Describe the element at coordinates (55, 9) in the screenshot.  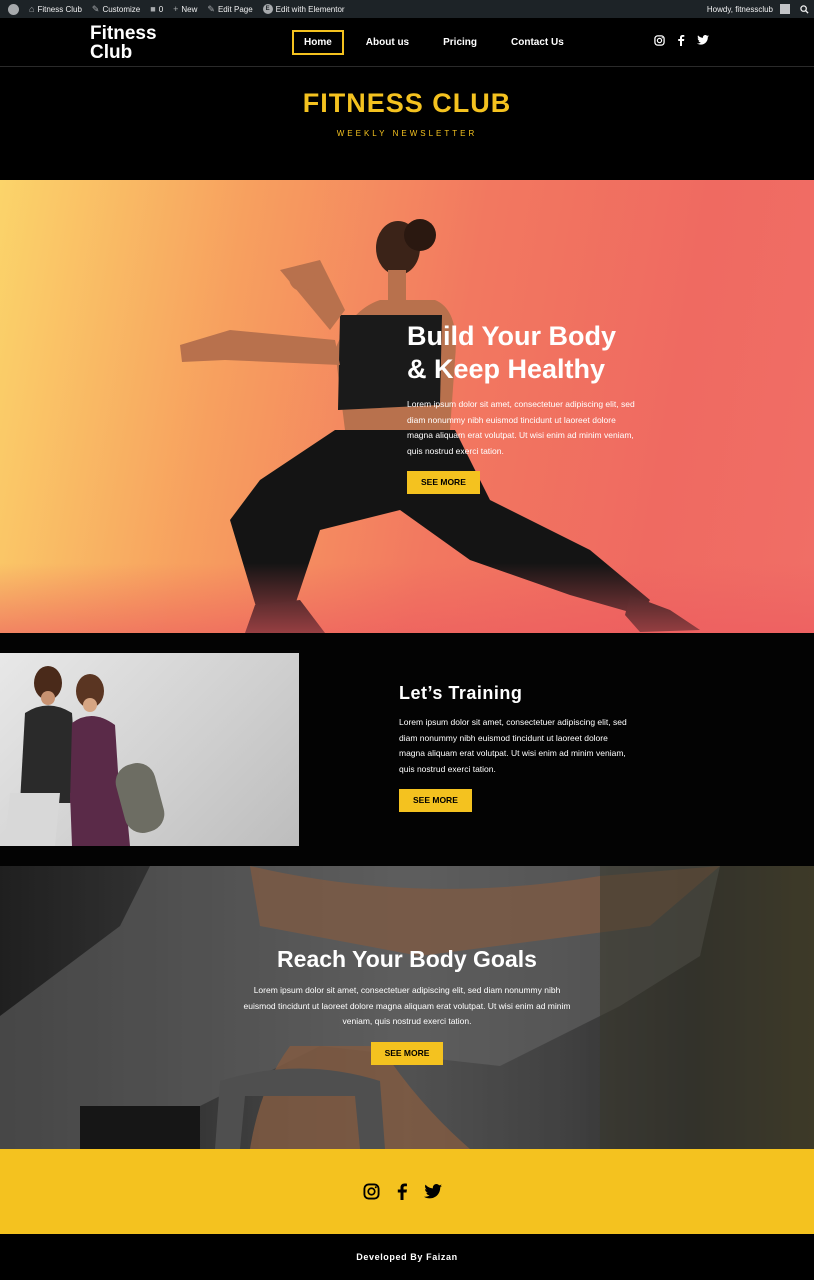
I see `admin-site-link: ⌂ Fitness Club` at that location.